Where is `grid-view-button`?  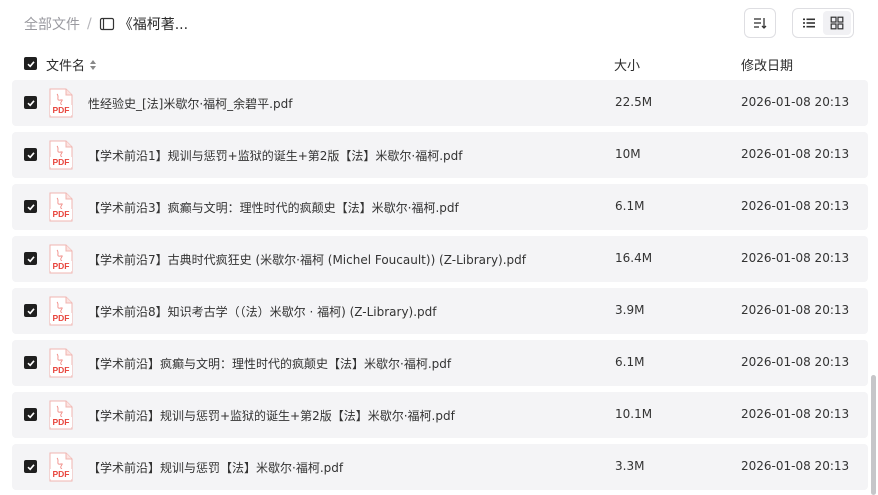
grid-view-button is located at coordinates (837, 23).